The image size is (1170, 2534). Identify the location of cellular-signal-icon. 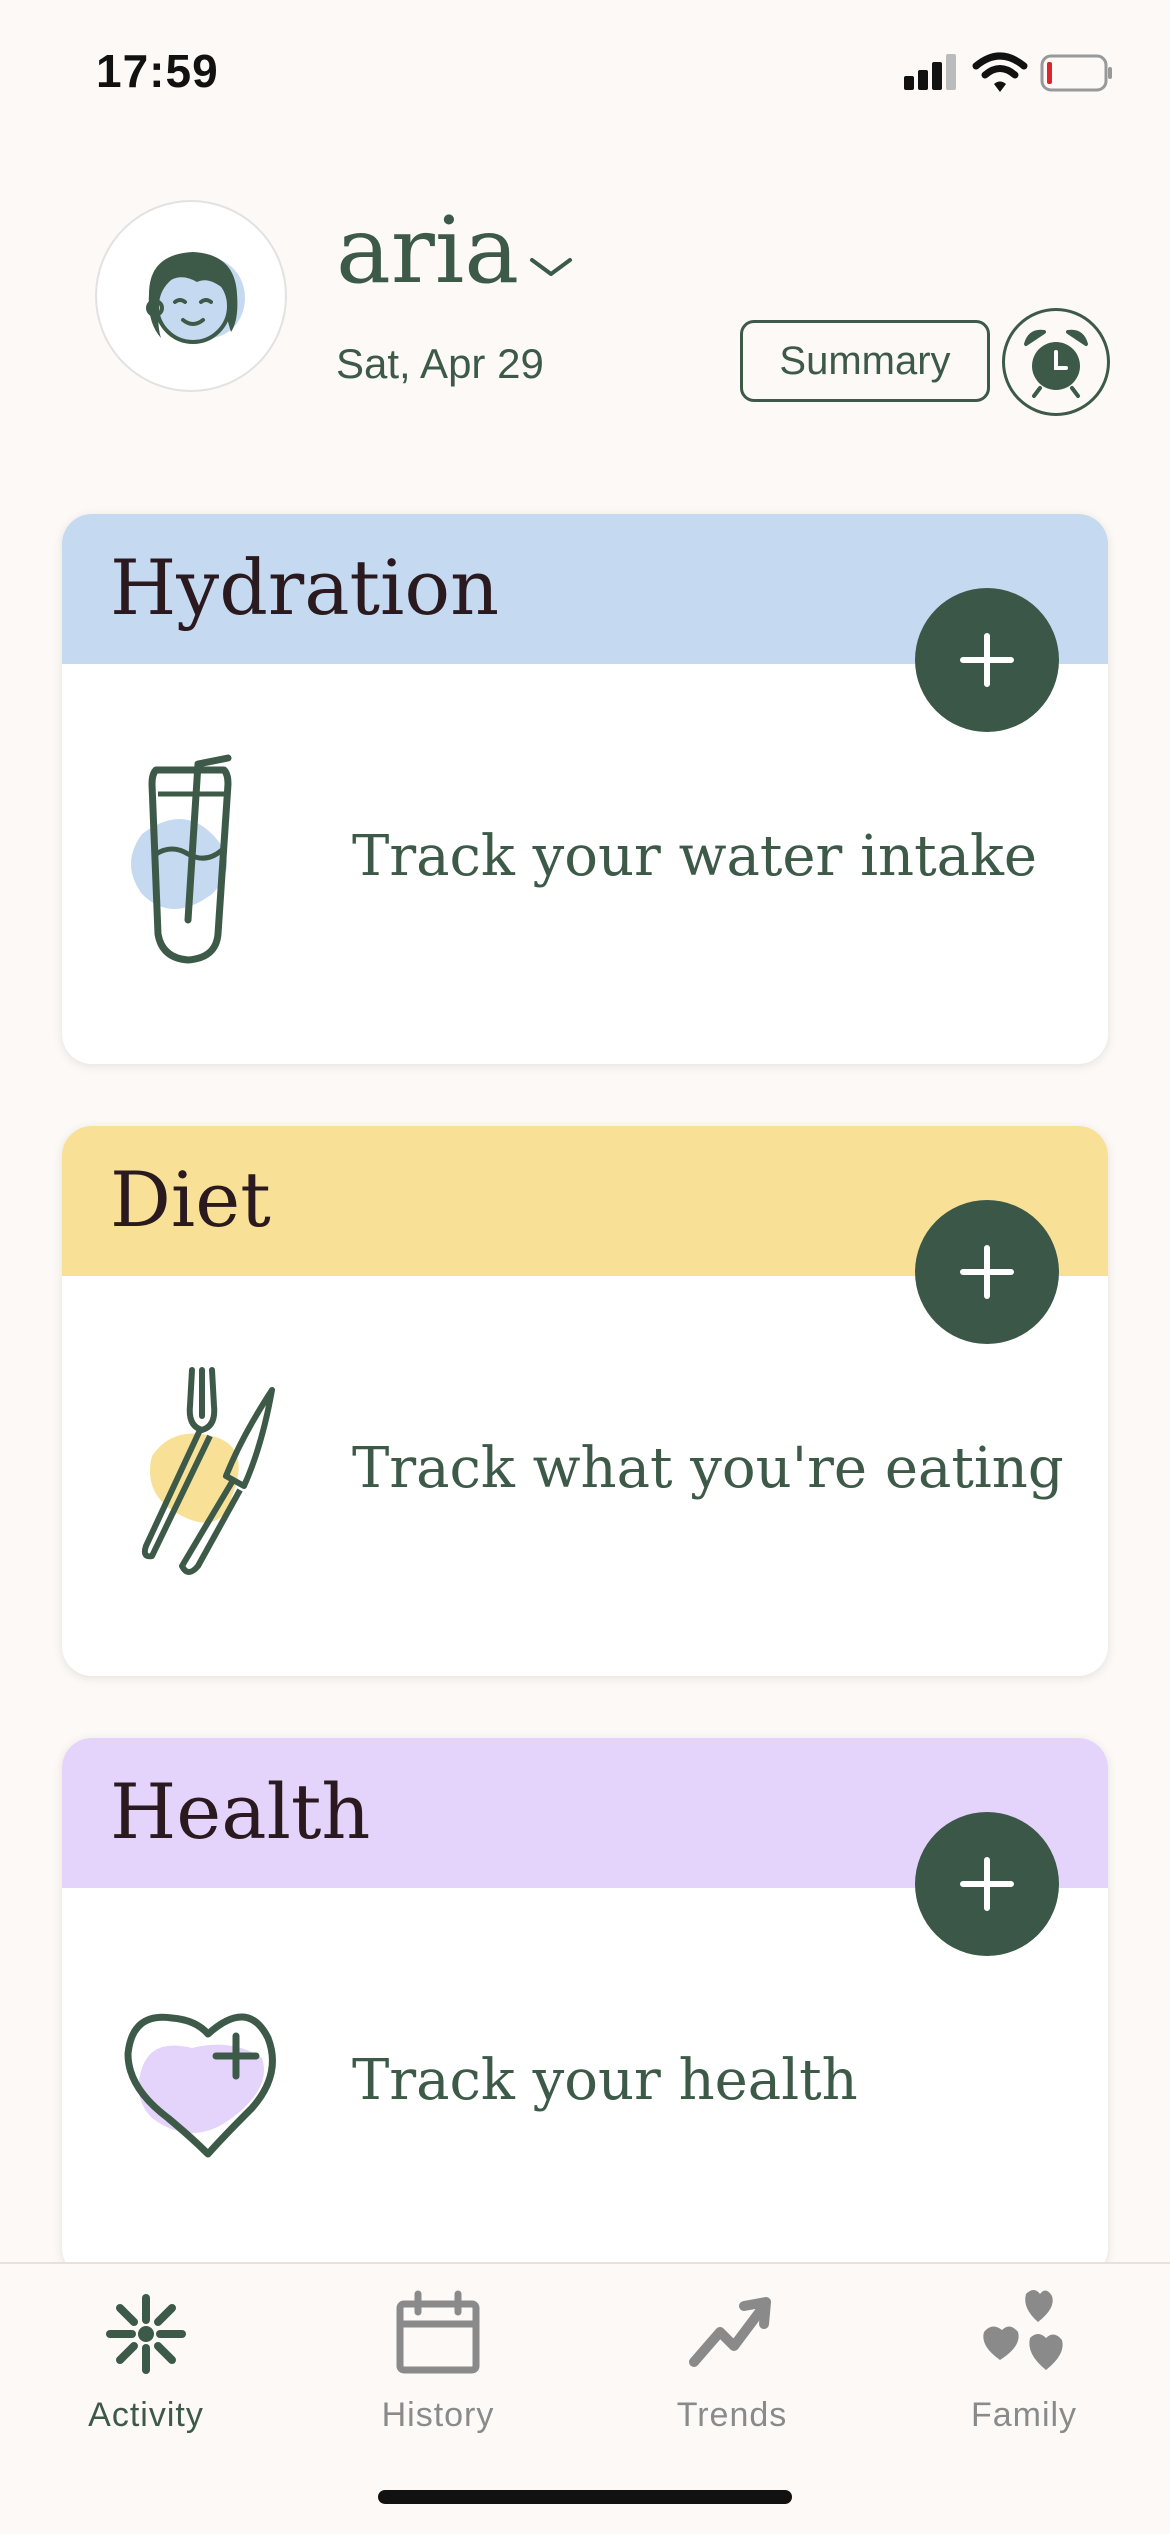
(930, 72).